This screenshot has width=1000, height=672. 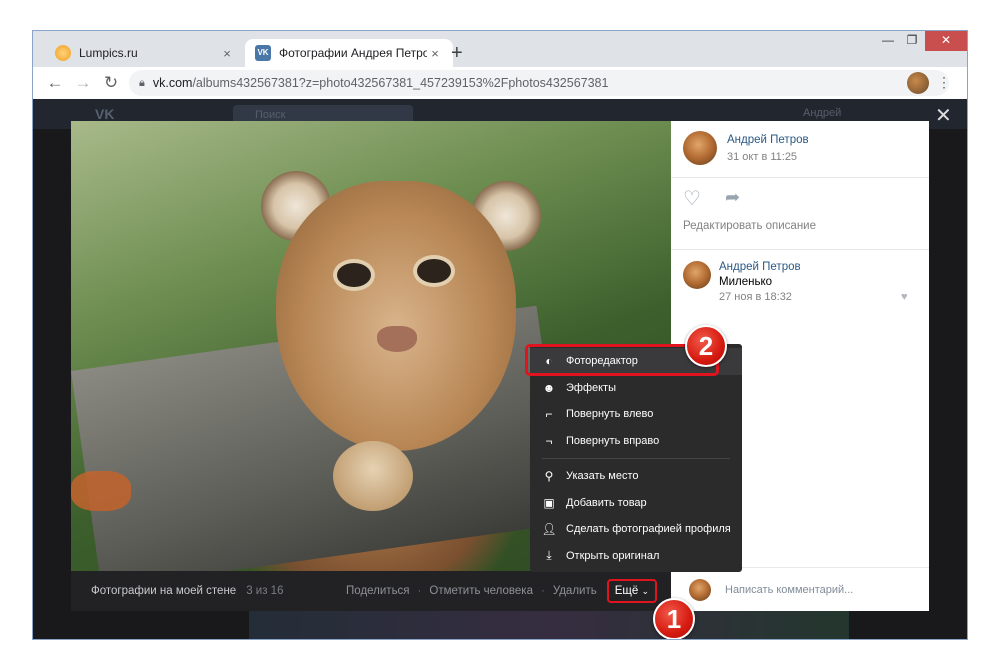 What do you see at coordinates (648, 529) in the screenshot?
I see `menu-item-label: Сделать фотографией профиля` at bounding box center [648, 529].